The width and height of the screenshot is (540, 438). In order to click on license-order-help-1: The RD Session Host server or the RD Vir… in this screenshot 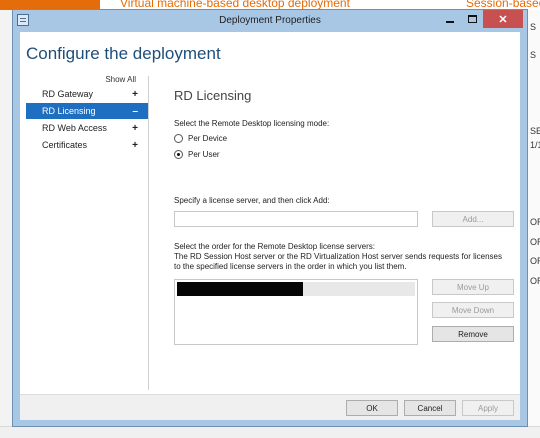, I will do `click(338, 256)`.